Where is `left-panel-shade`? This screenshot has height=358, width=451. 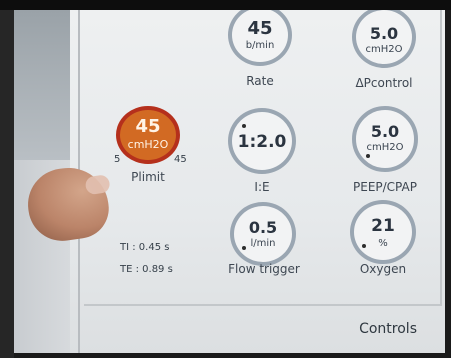
left-panel-shade is located at coordinates (42, 85).